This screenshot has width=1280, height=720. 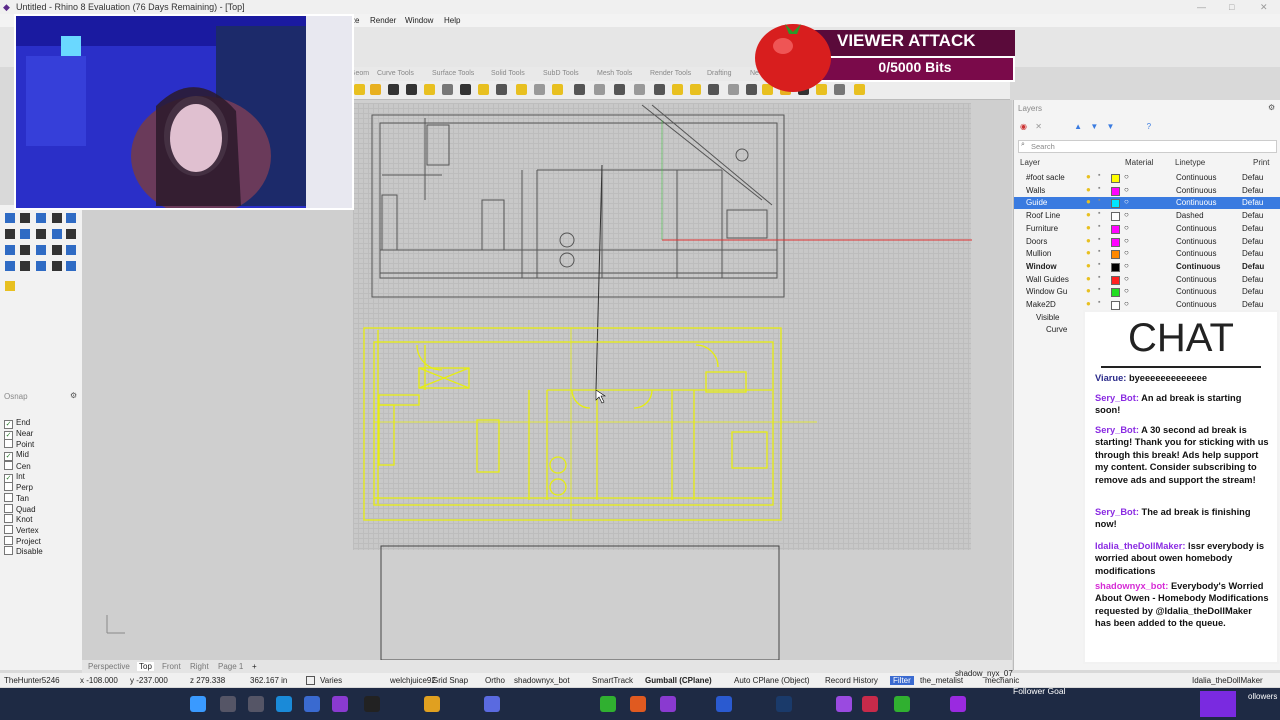 What do you see at coordinates (256, 704) in the screenshot?
I see `task-view-icon` at bounding box center [256, 704].